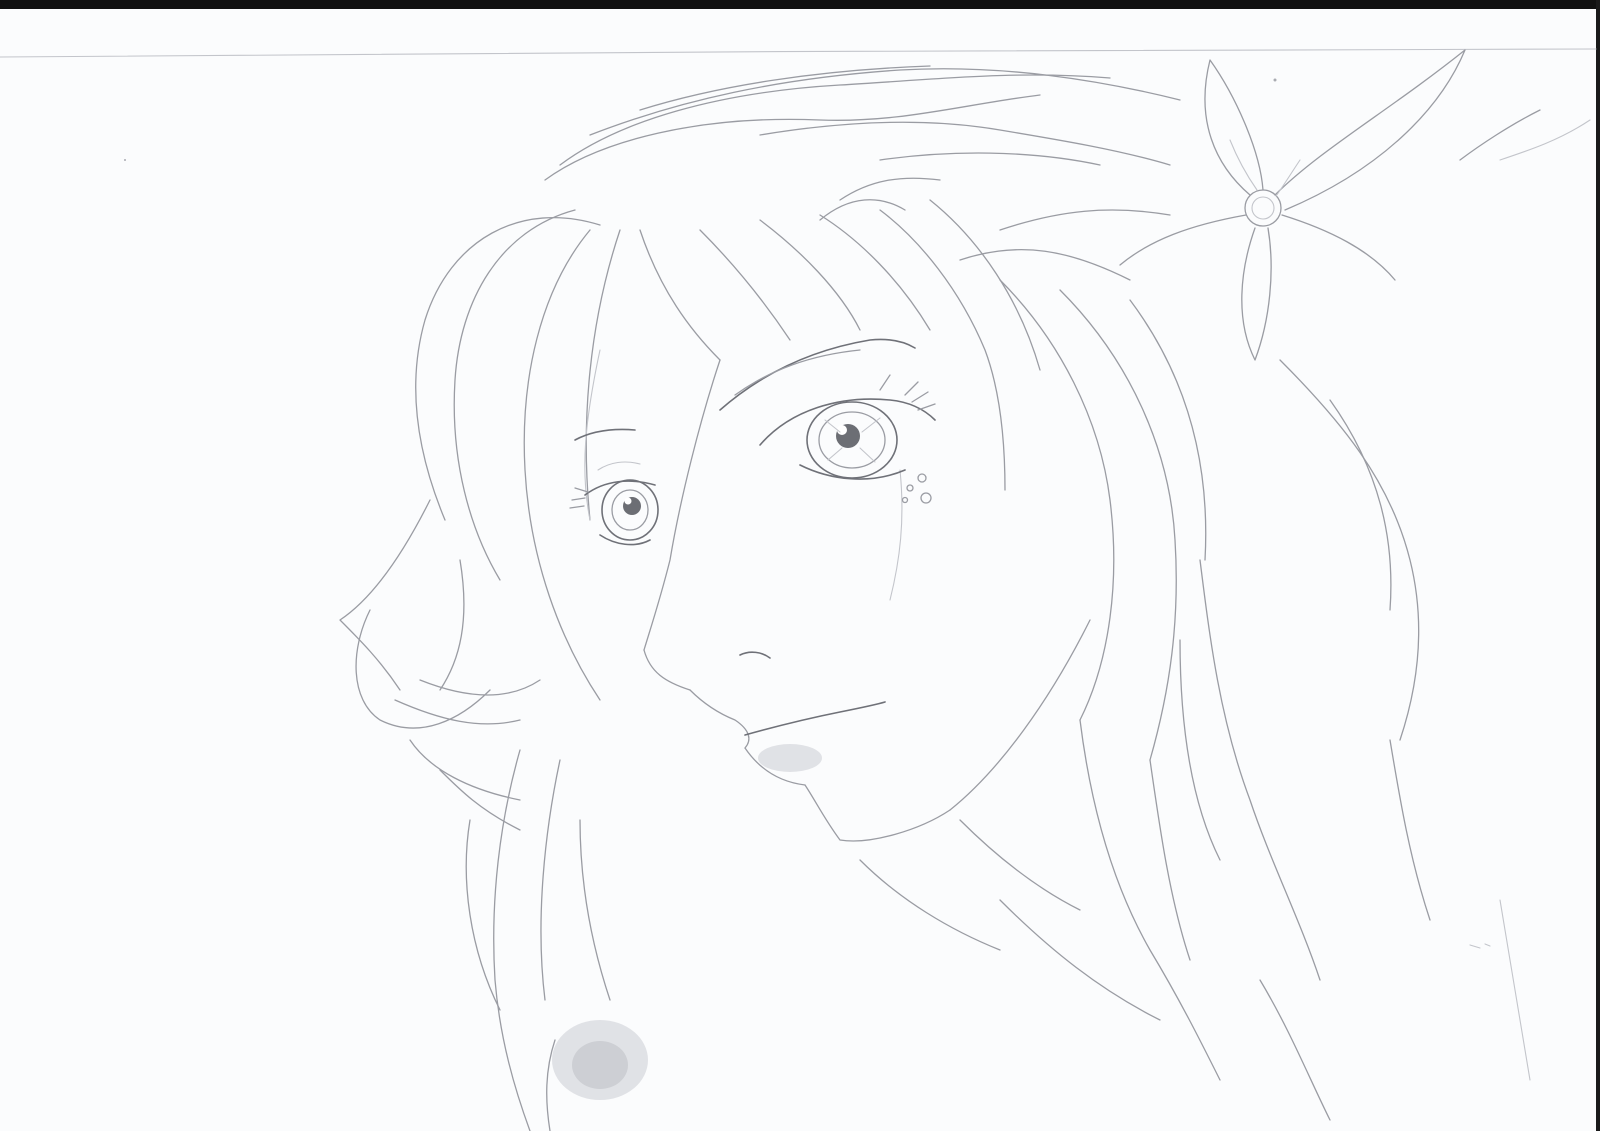 Image resolution: width=1600 pixels, height=1131 pixels. I want to click on hair-left, so click(480, 670).